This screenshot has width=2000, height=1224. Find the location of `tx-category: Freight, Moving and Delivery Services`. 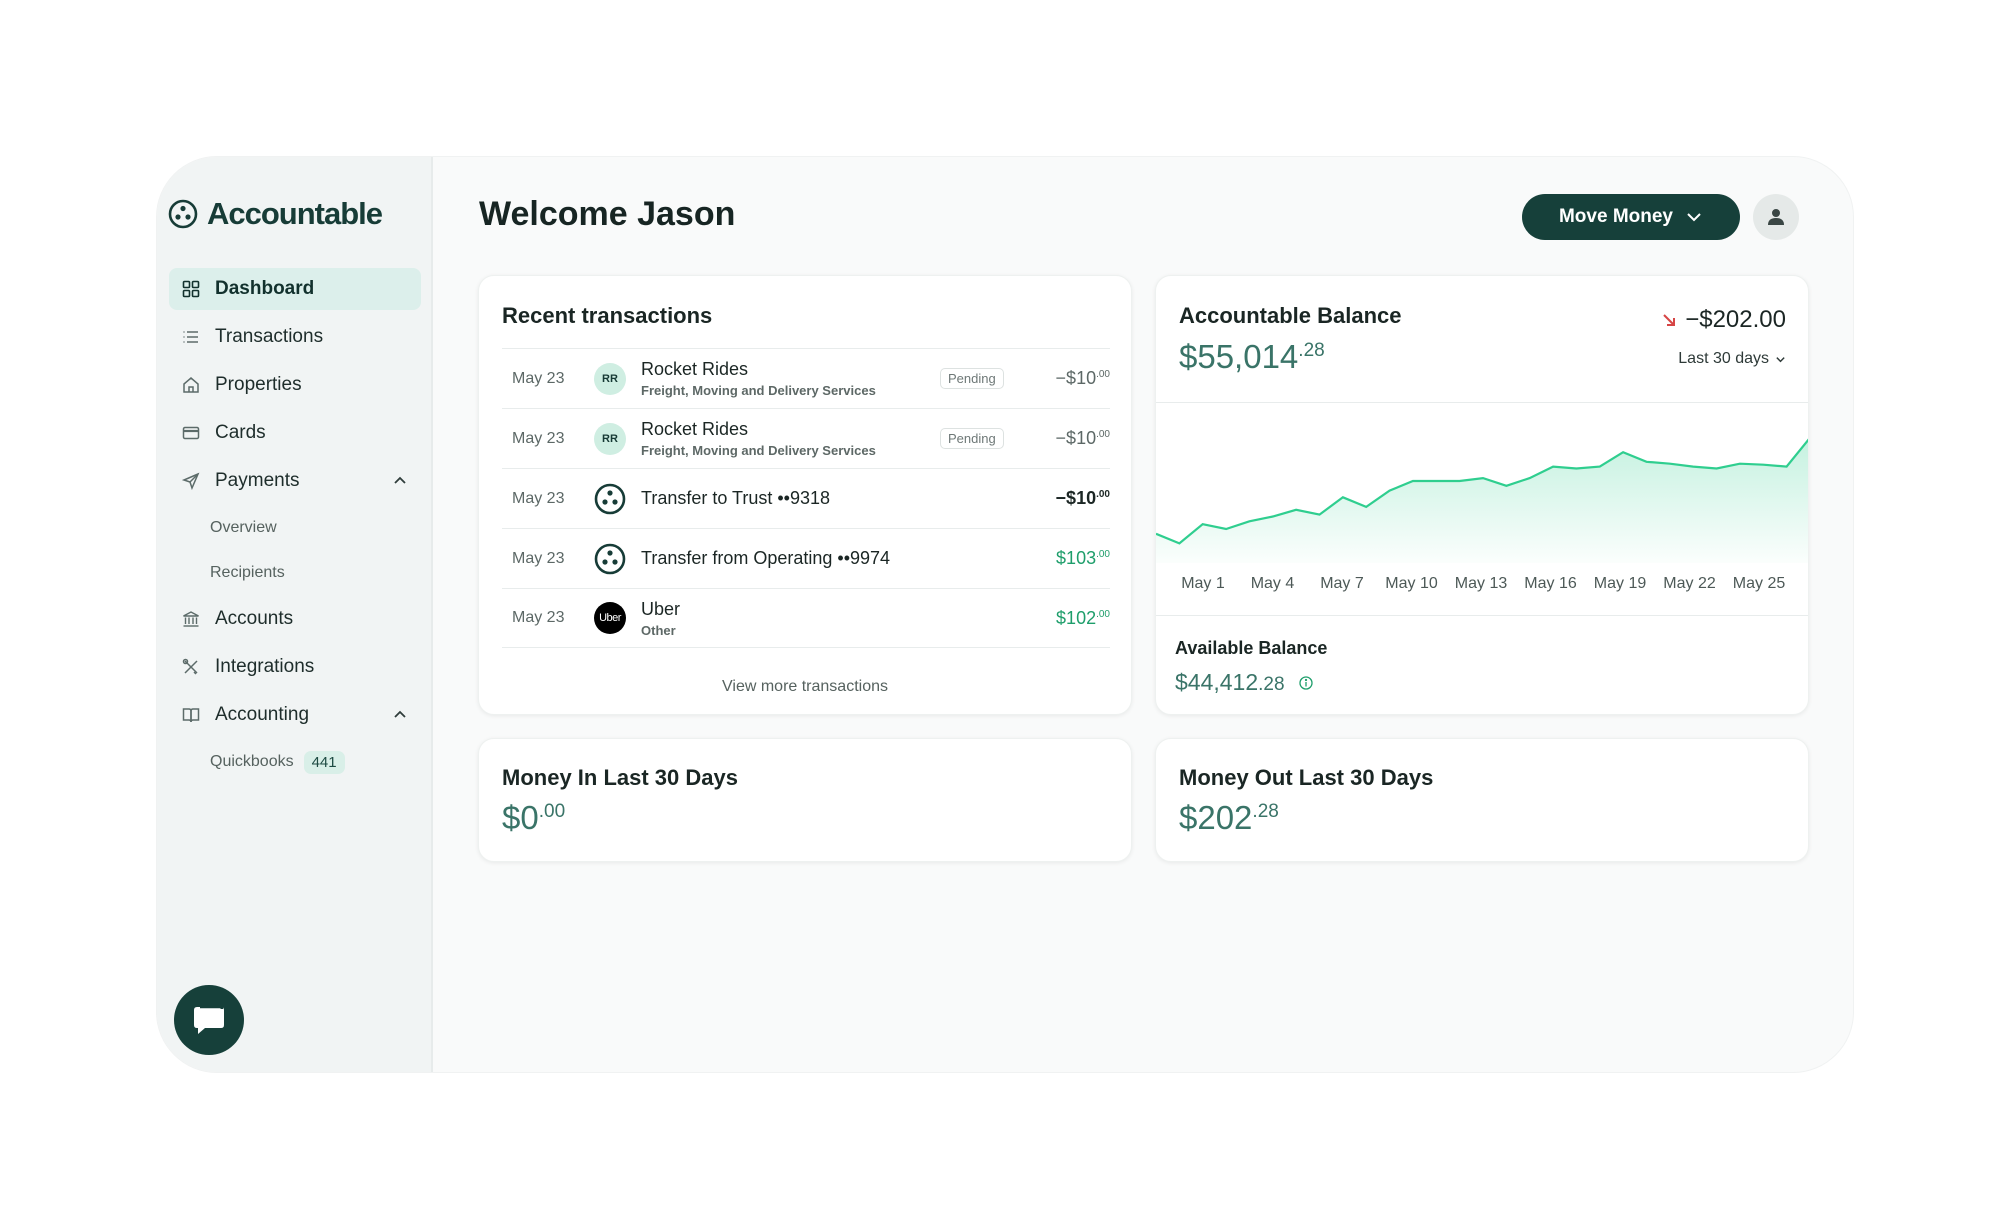

tx-category: Freight, Moving and Delivery Services is located at coordinates (758, 390).